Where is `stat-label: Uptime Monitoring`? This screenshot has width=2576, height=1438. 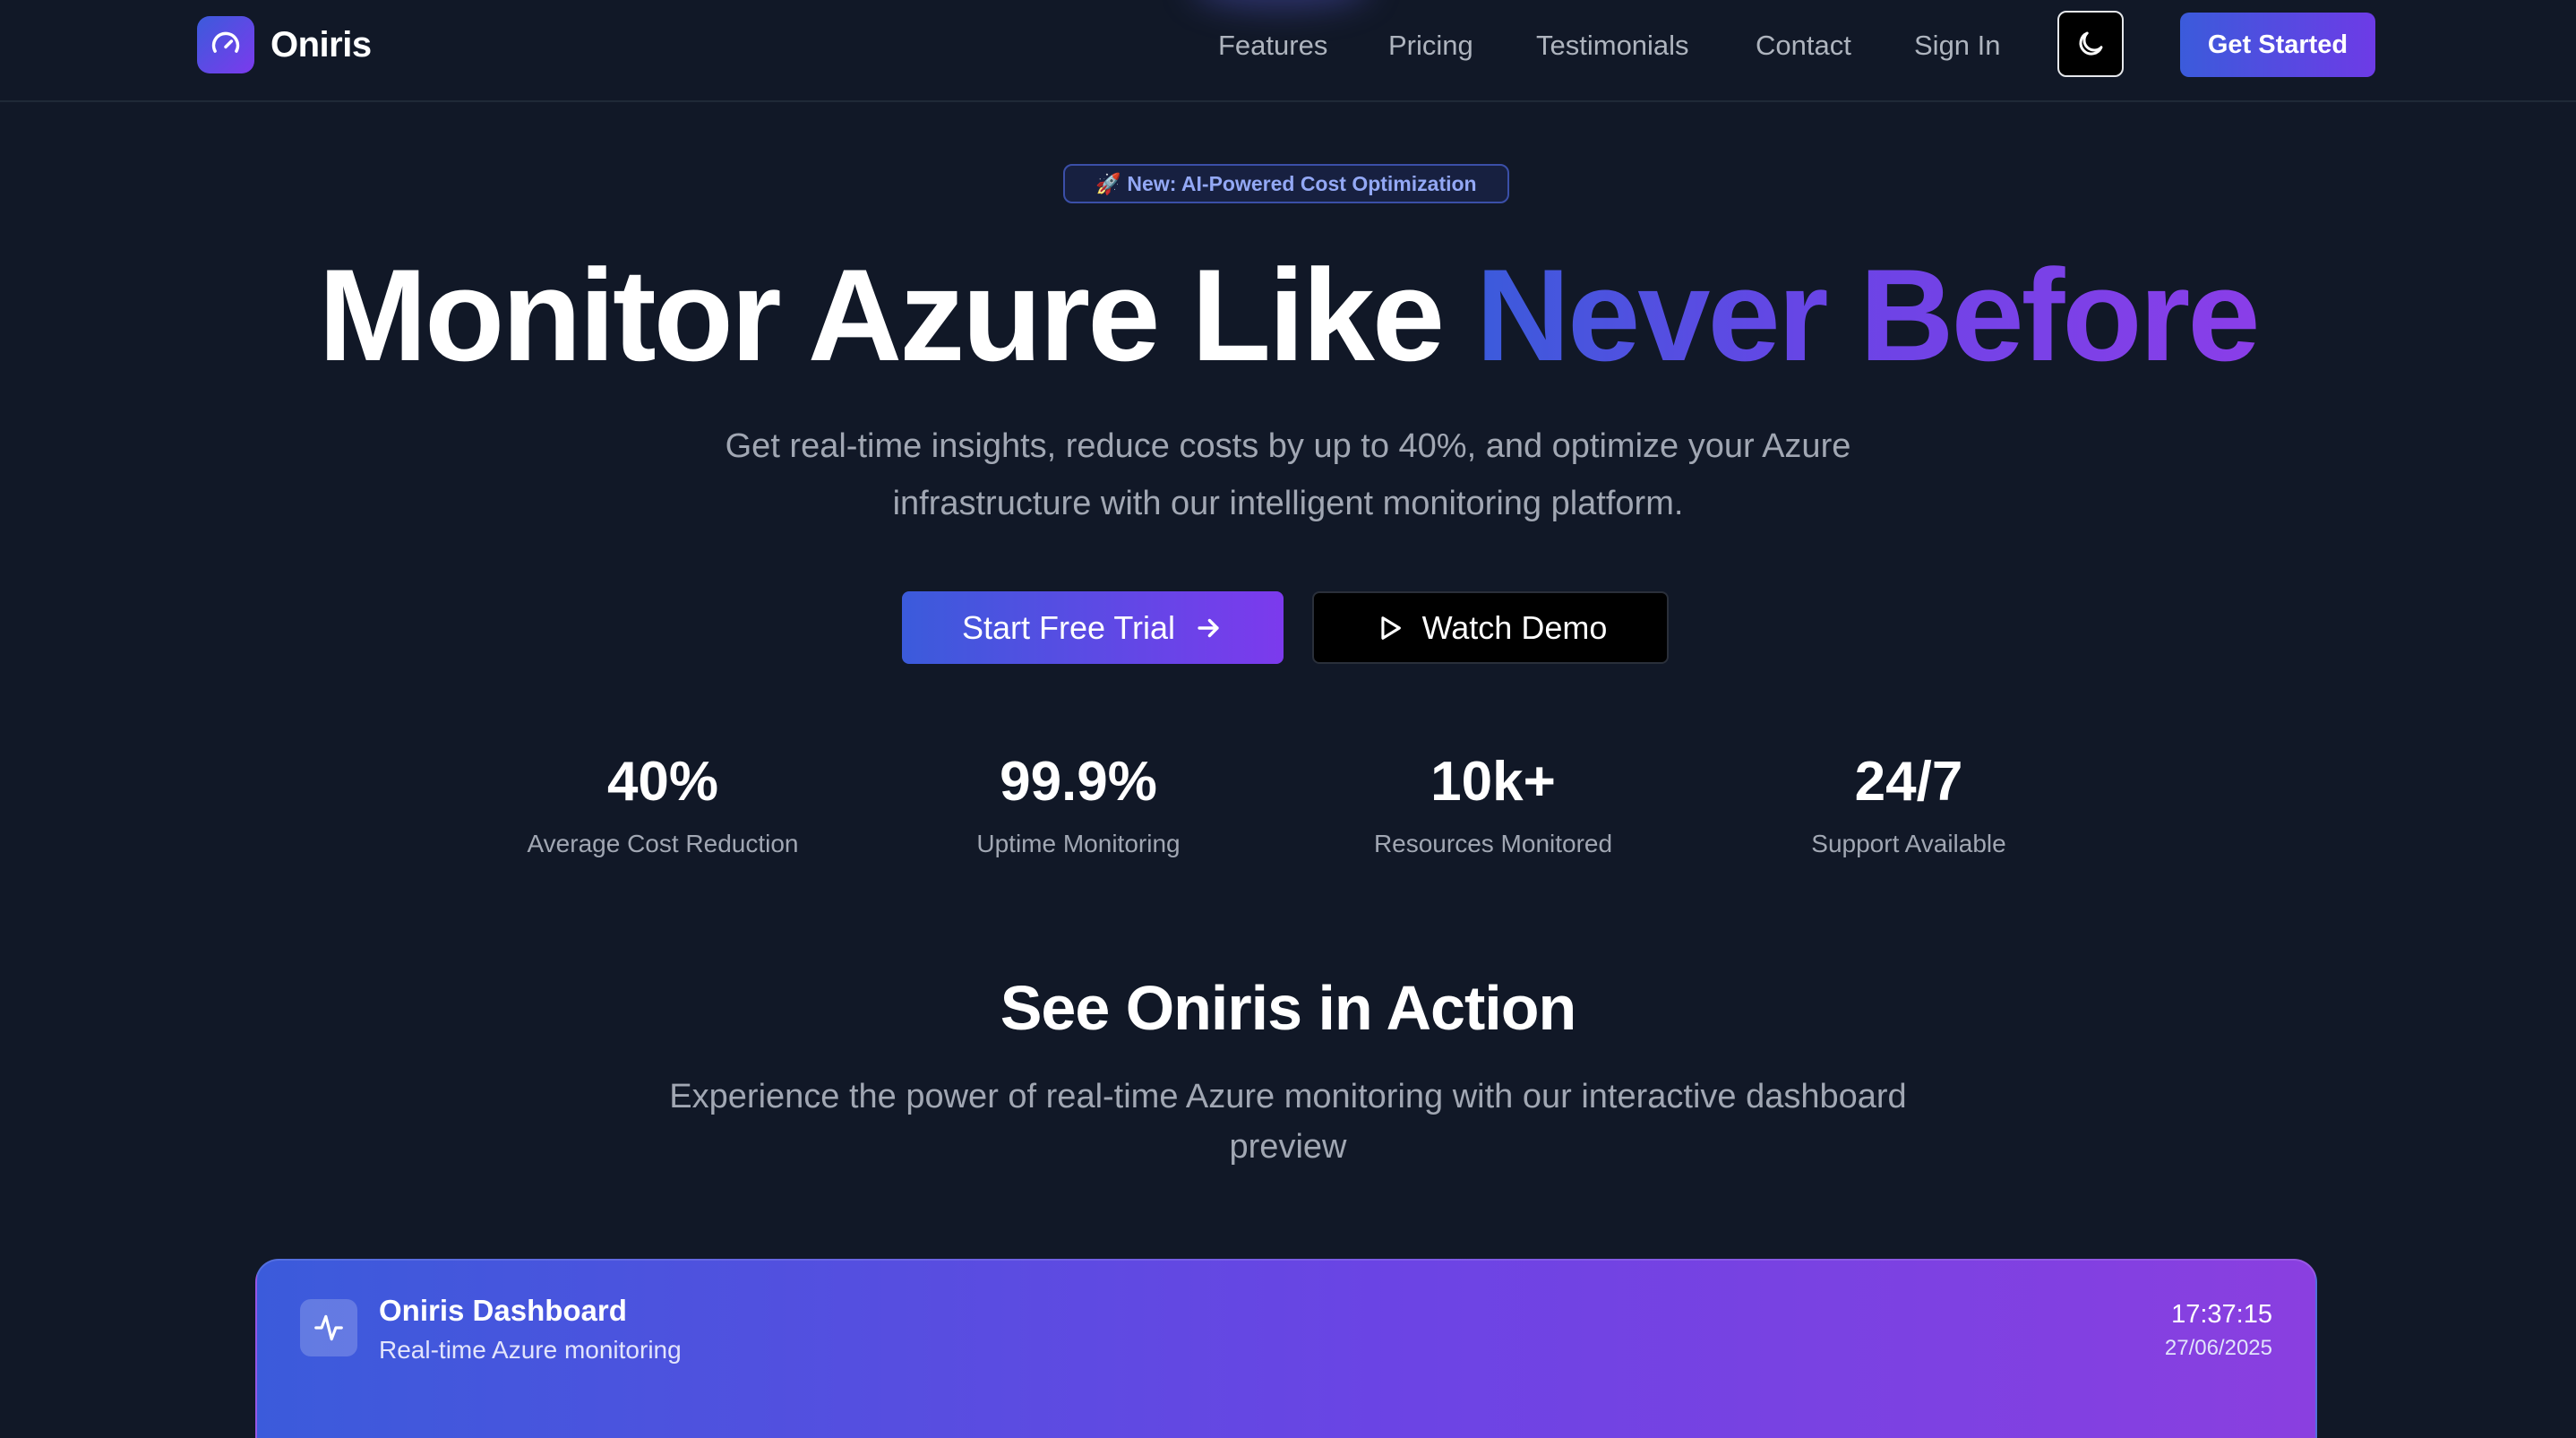 stat-label: Uptime Monitoring is located at coordinates (1078, 843).